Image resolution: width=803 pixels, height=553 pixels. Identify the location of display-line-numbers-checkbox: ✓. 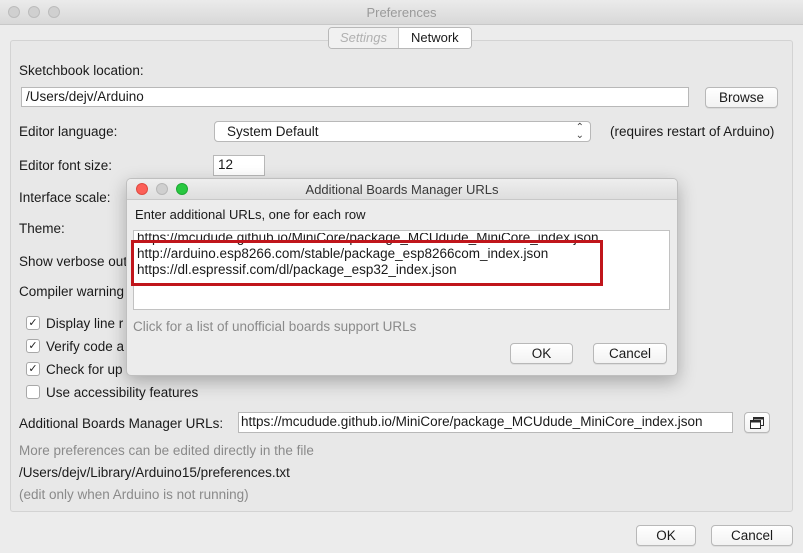
(33, 323).